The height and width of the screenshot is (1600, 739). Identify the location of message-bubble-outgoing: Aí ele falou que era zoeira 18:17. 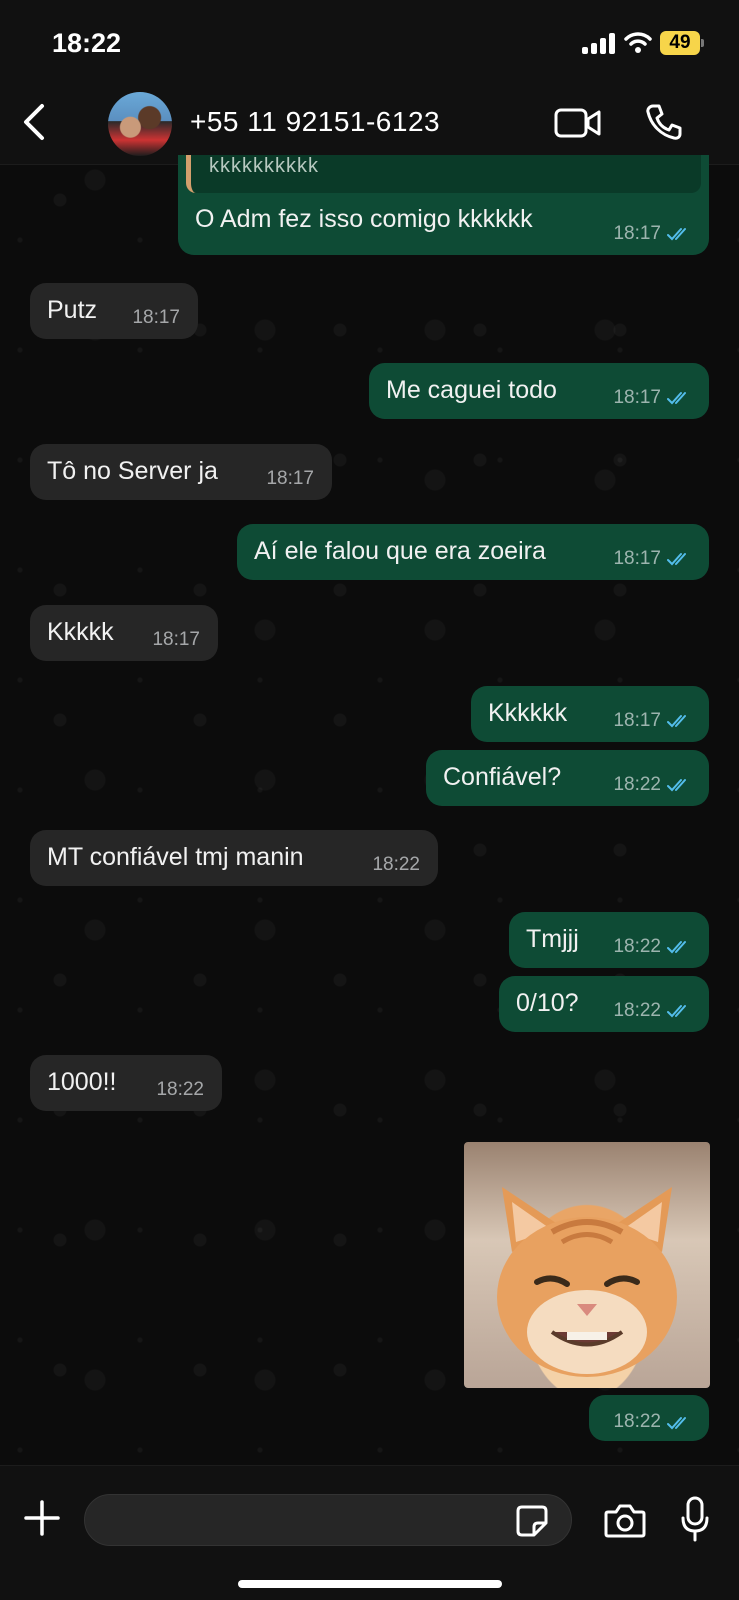
(473, 552).